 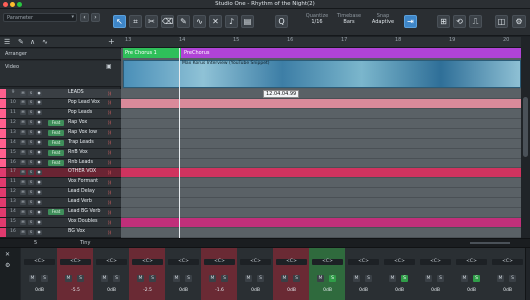 I want to click on track-row: 14 M S ● Feat Lead BG Verb)), so click(x=60, y=213).